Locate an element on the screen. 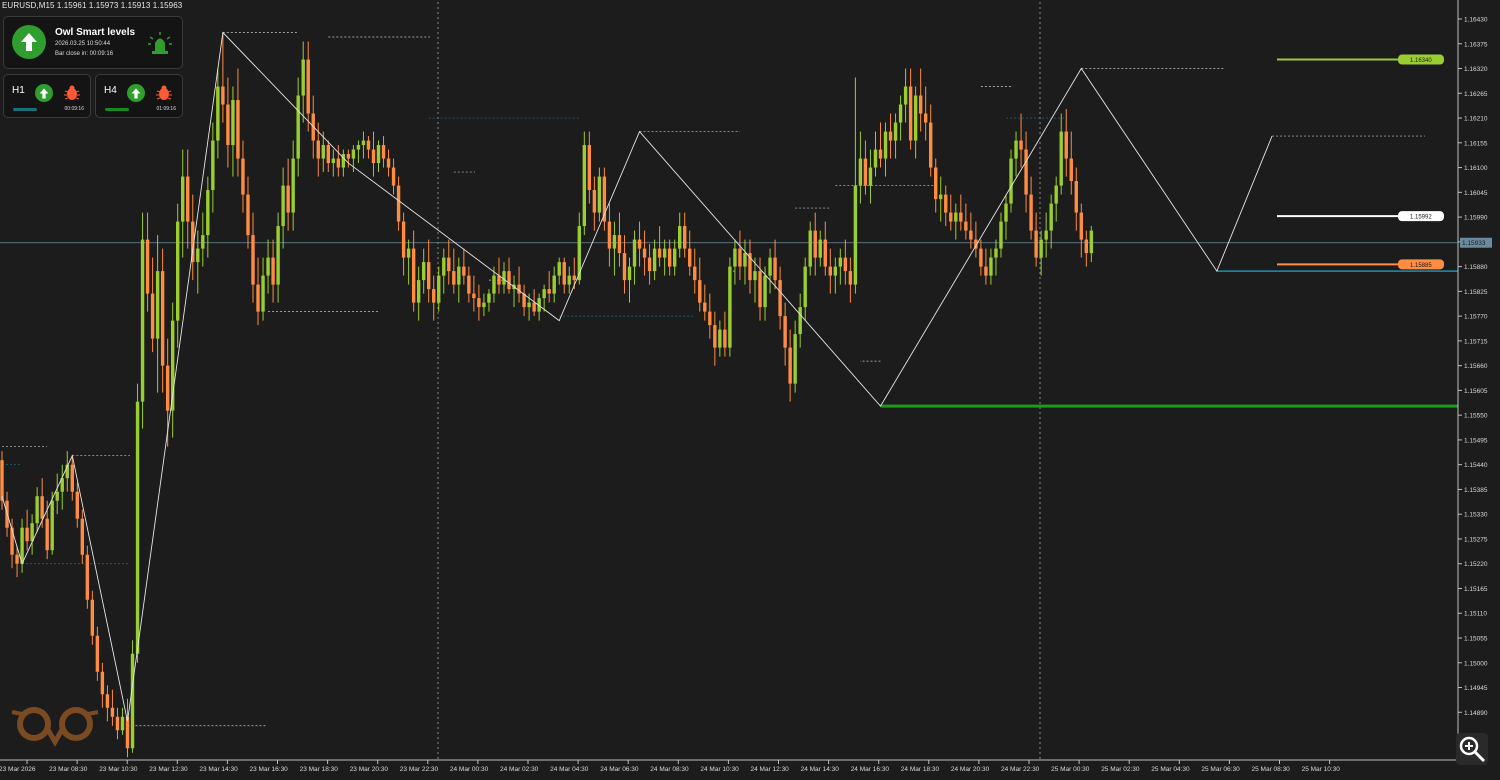 This screenshot has width=1500, height=780. y-tick-label: 1.14945 is located at coordinates (1476, 688).